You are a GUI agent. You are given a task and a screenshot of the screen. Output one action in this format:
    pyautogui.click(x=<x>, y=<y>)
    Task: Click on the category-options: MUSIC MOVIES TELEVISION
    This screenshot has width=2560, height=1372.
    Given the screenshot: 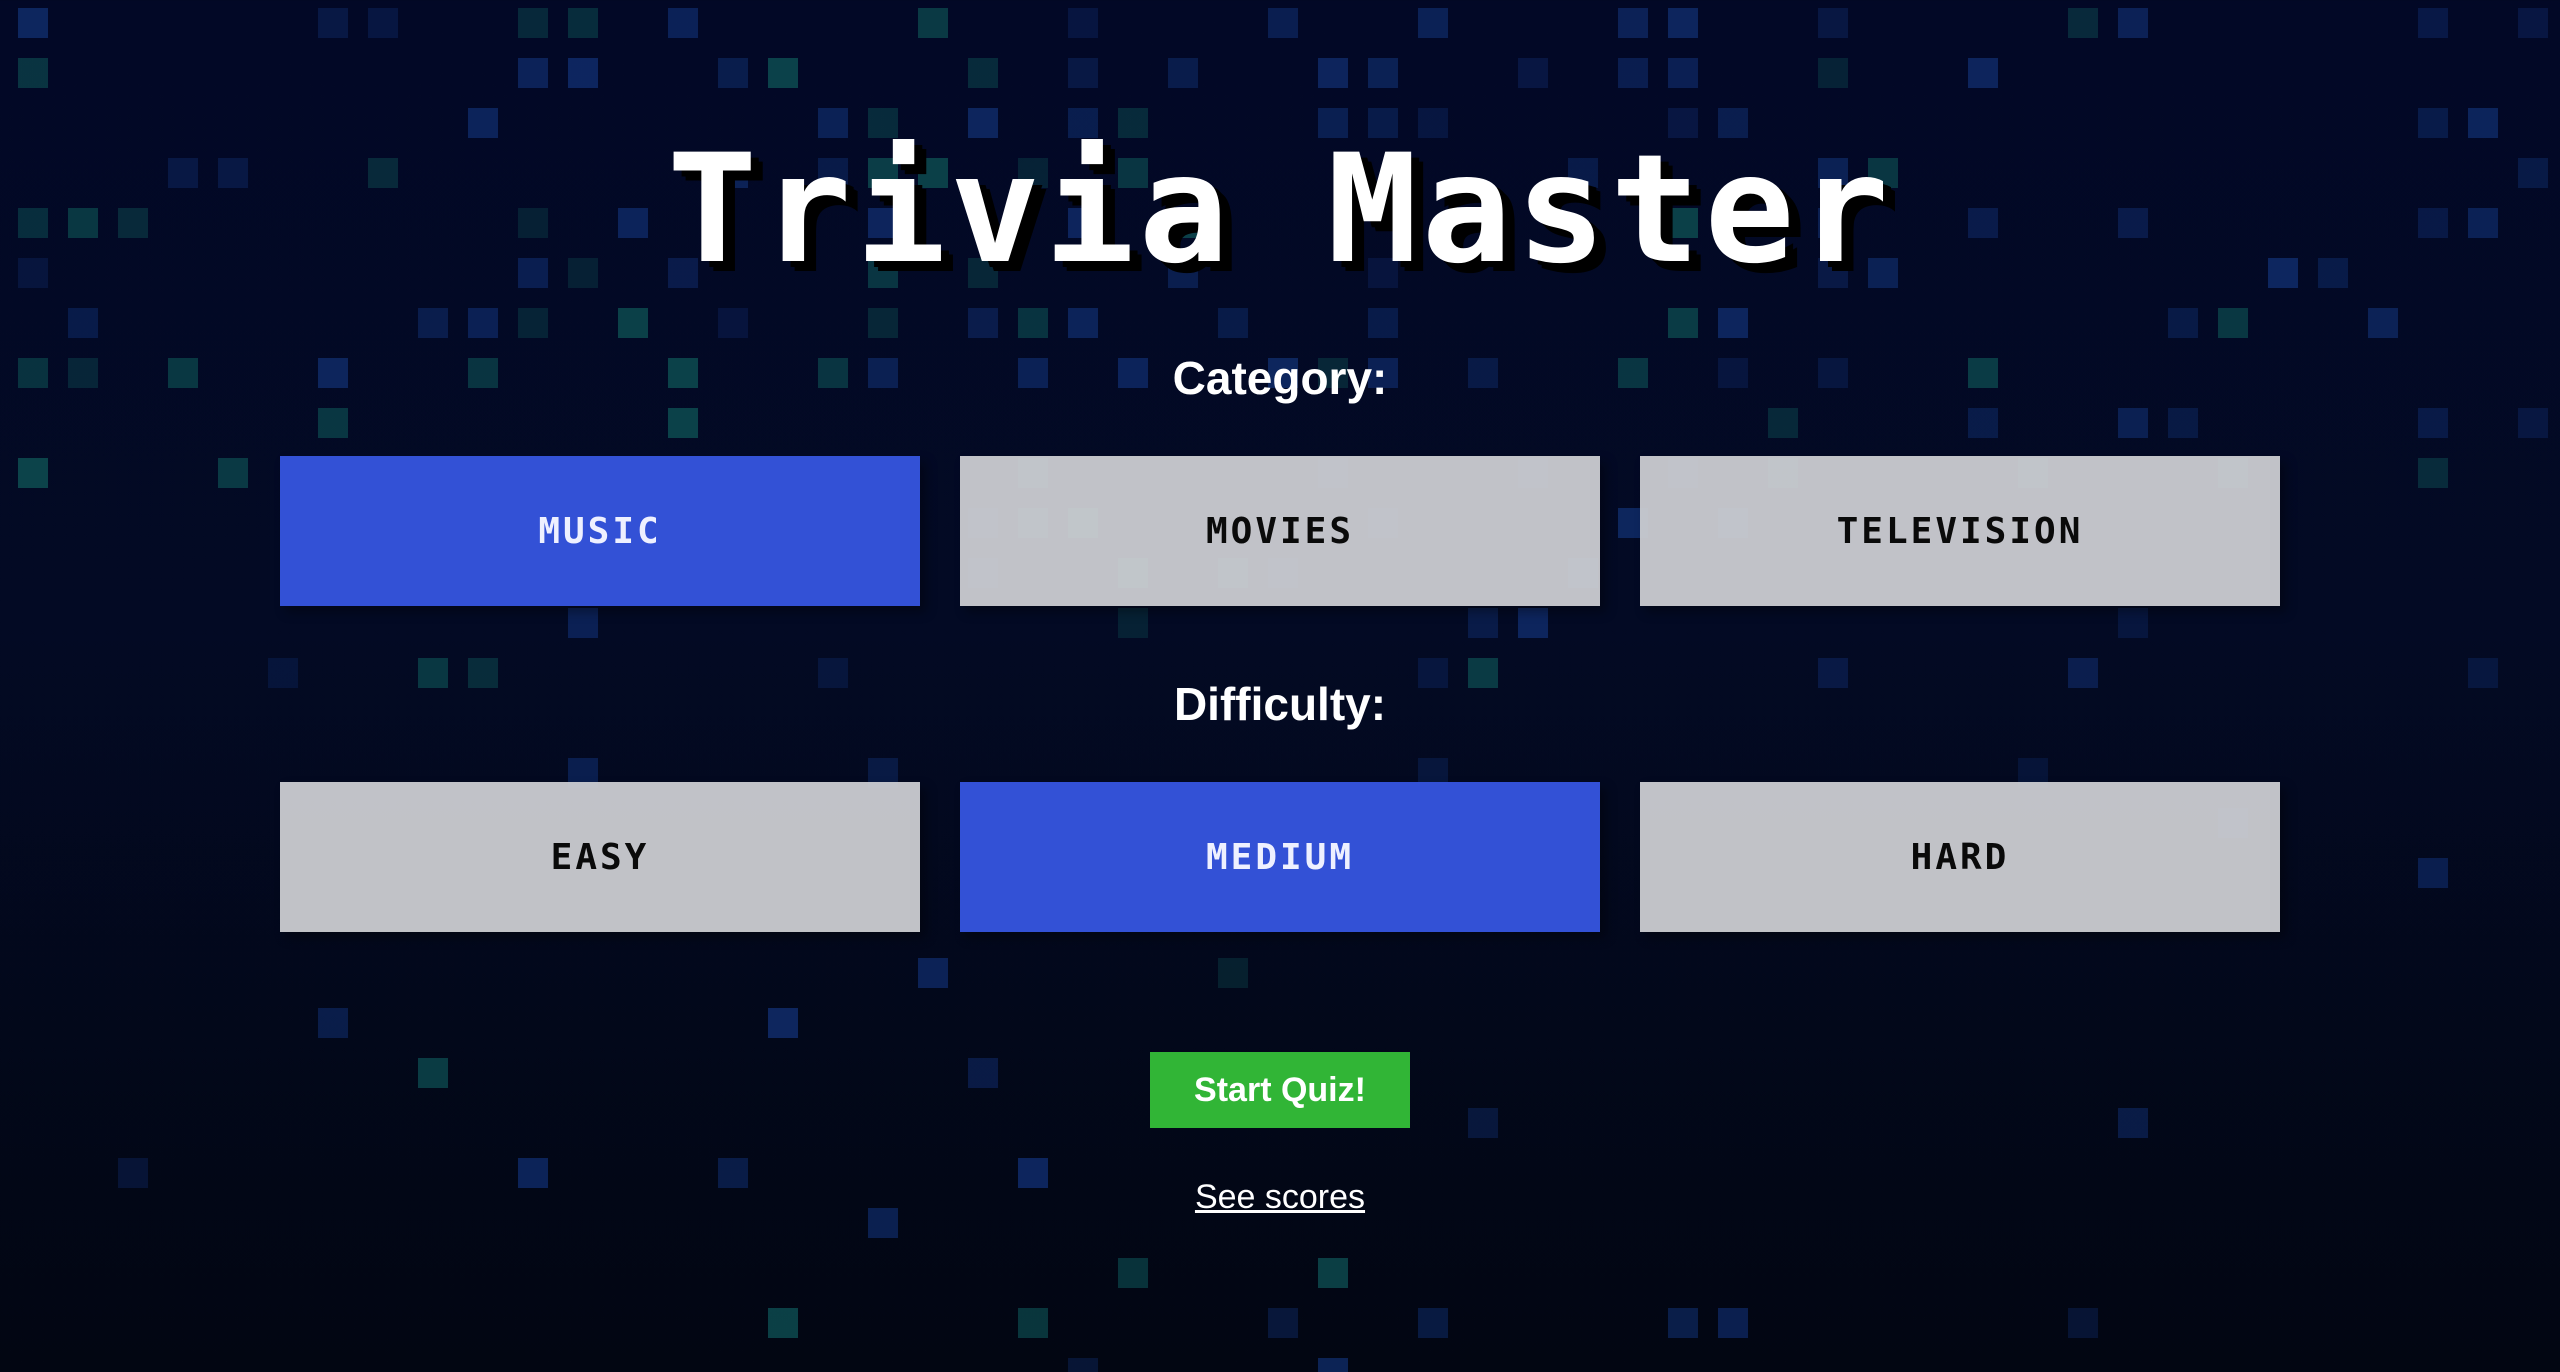 What is the action you would take?
    pyautogui.click(x=1280, y=531)
    